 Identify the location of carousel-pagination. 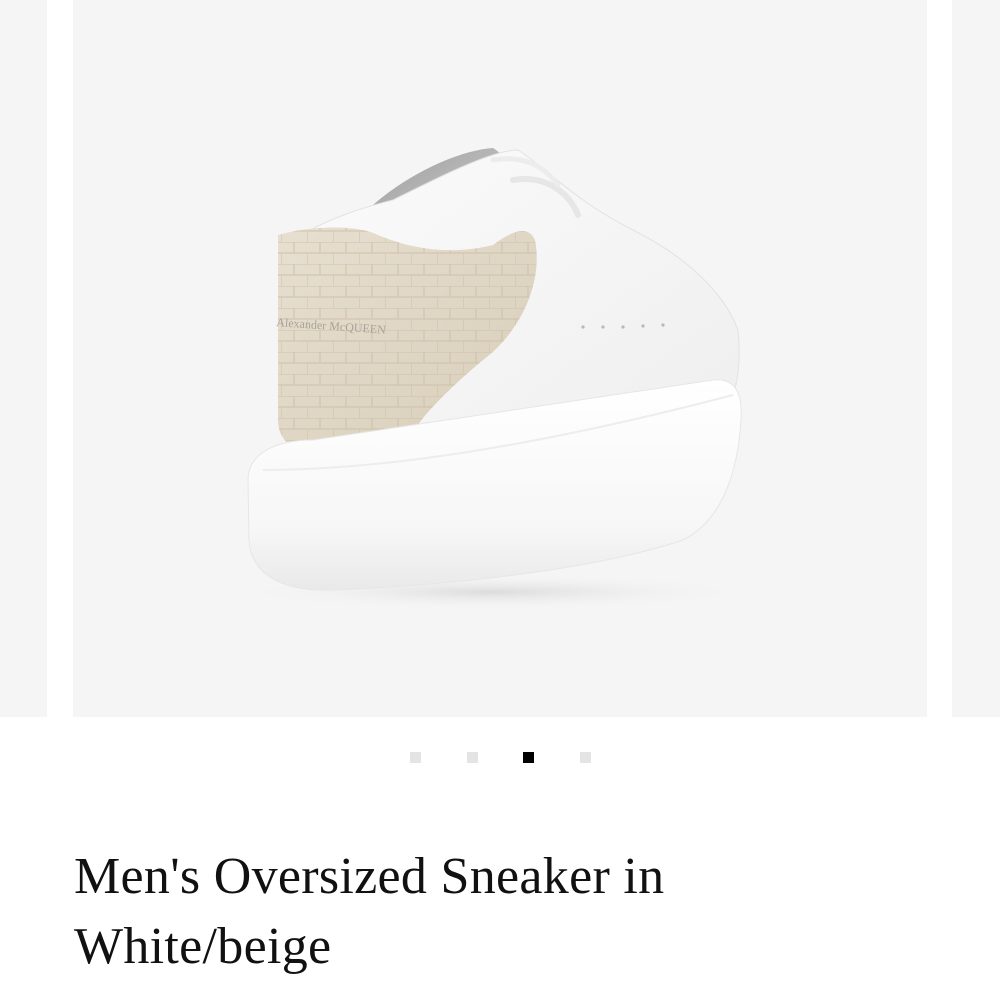
(501, 758).